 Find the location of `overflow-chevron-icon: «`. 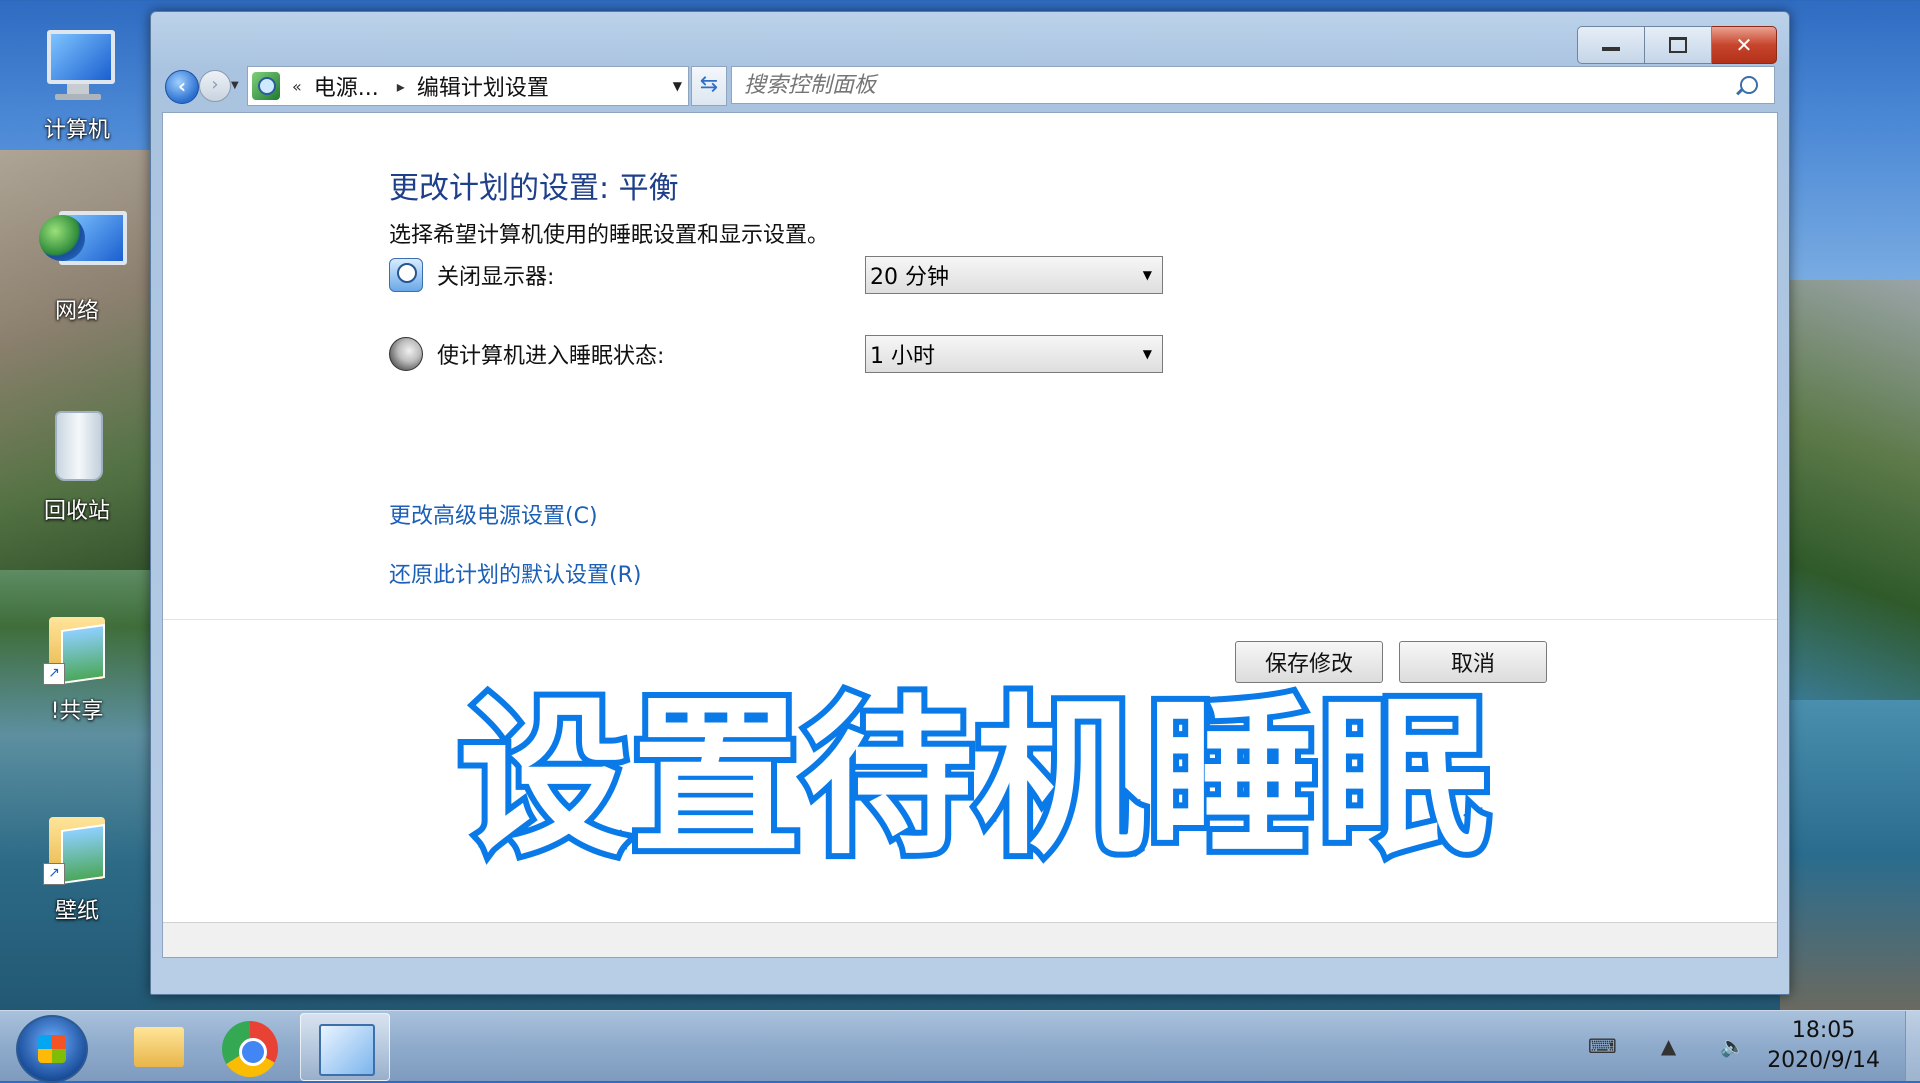

overflow-chevron-icon: « is located at coordinates (297, 86).